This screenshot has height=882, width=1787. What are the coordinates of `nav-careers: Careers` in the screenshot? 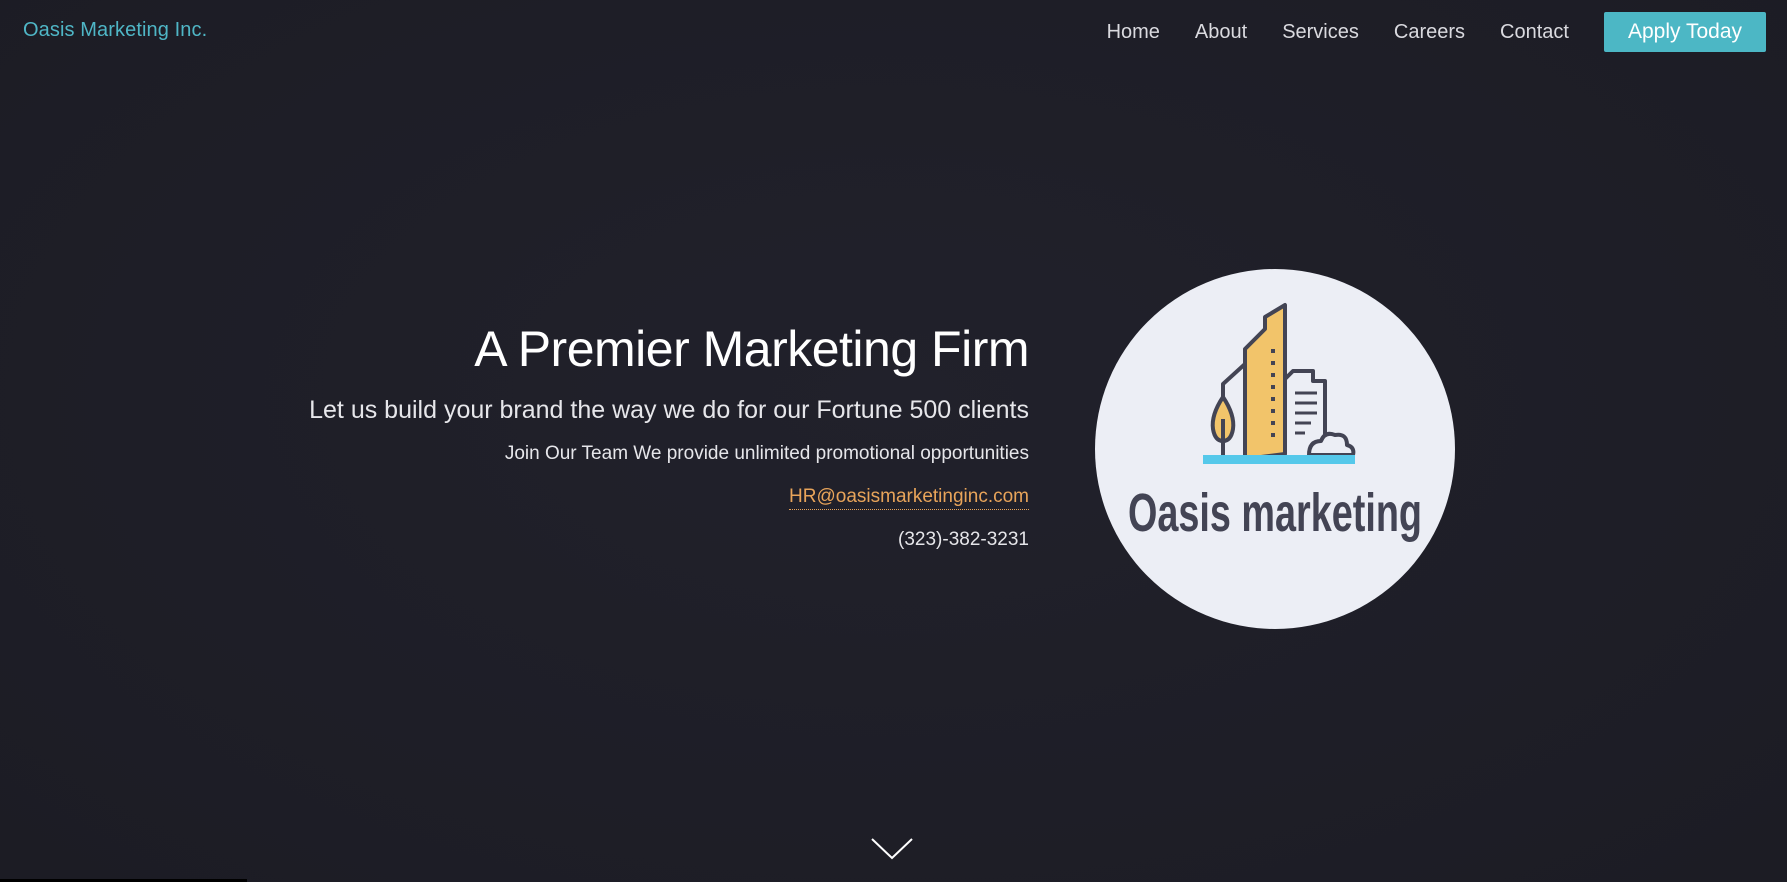 It's located at (1429, 32).